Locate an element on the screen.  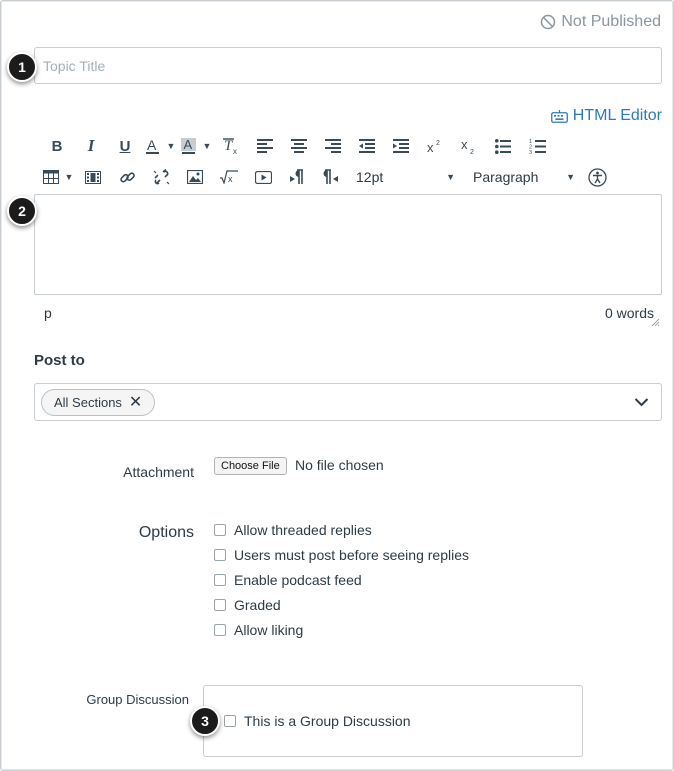
not-published-icon is located at coordinates (548, 22).